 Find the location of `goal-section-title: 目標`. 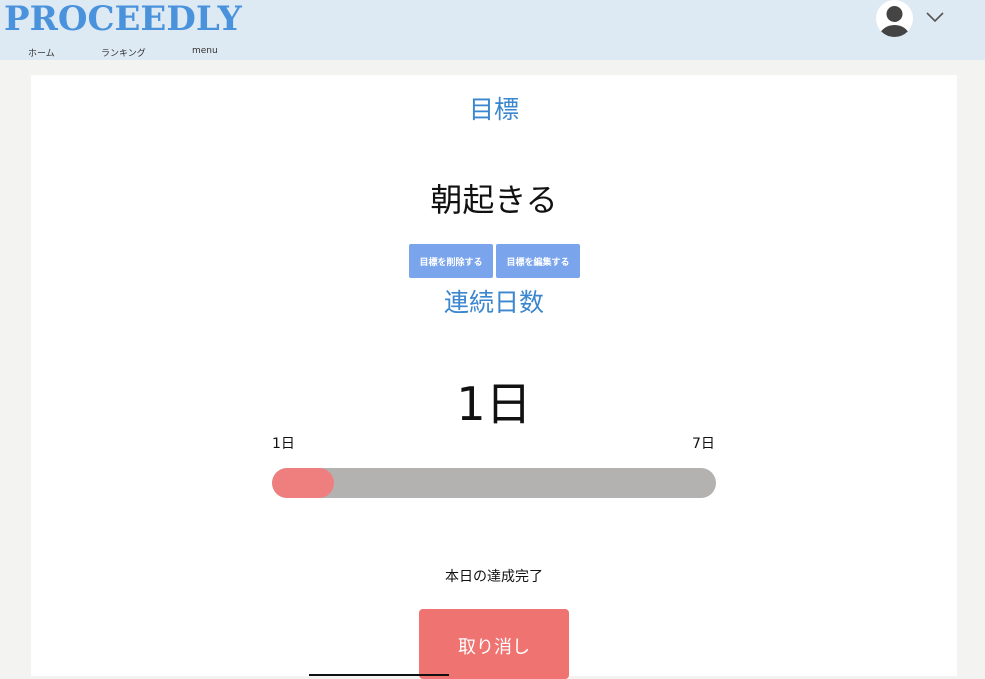

goal-section-title: 目標 is located at coordinates (493, 109).